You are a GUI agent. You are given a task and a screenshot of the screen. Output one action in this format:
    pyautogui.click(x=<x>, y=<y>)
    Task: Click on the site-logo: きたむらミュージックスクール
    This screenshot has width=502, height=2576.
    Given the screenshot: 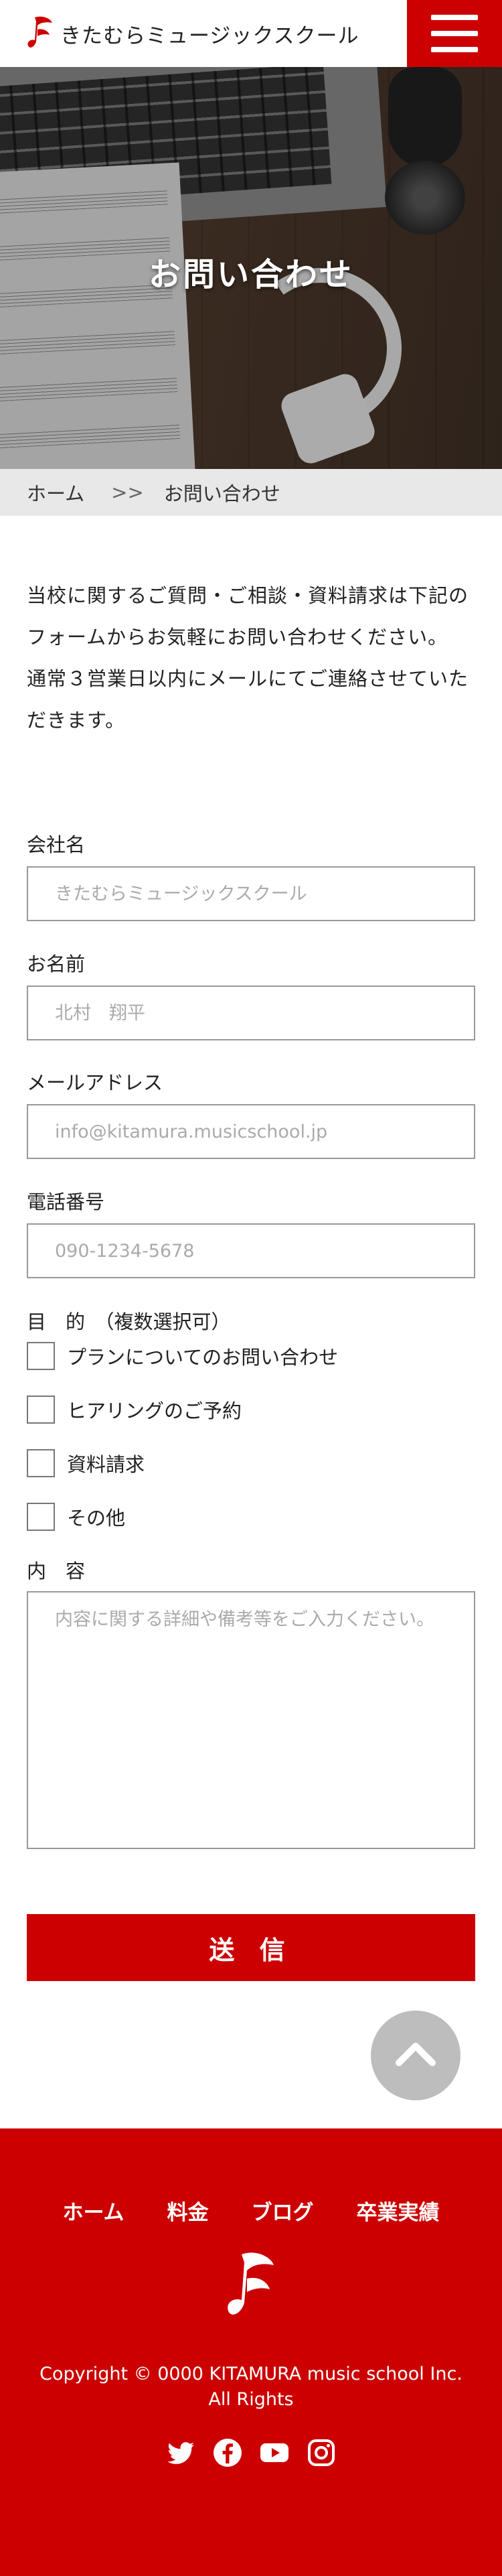 What is the action you would take?
    pyautogui.click(x=192, y=33)
    